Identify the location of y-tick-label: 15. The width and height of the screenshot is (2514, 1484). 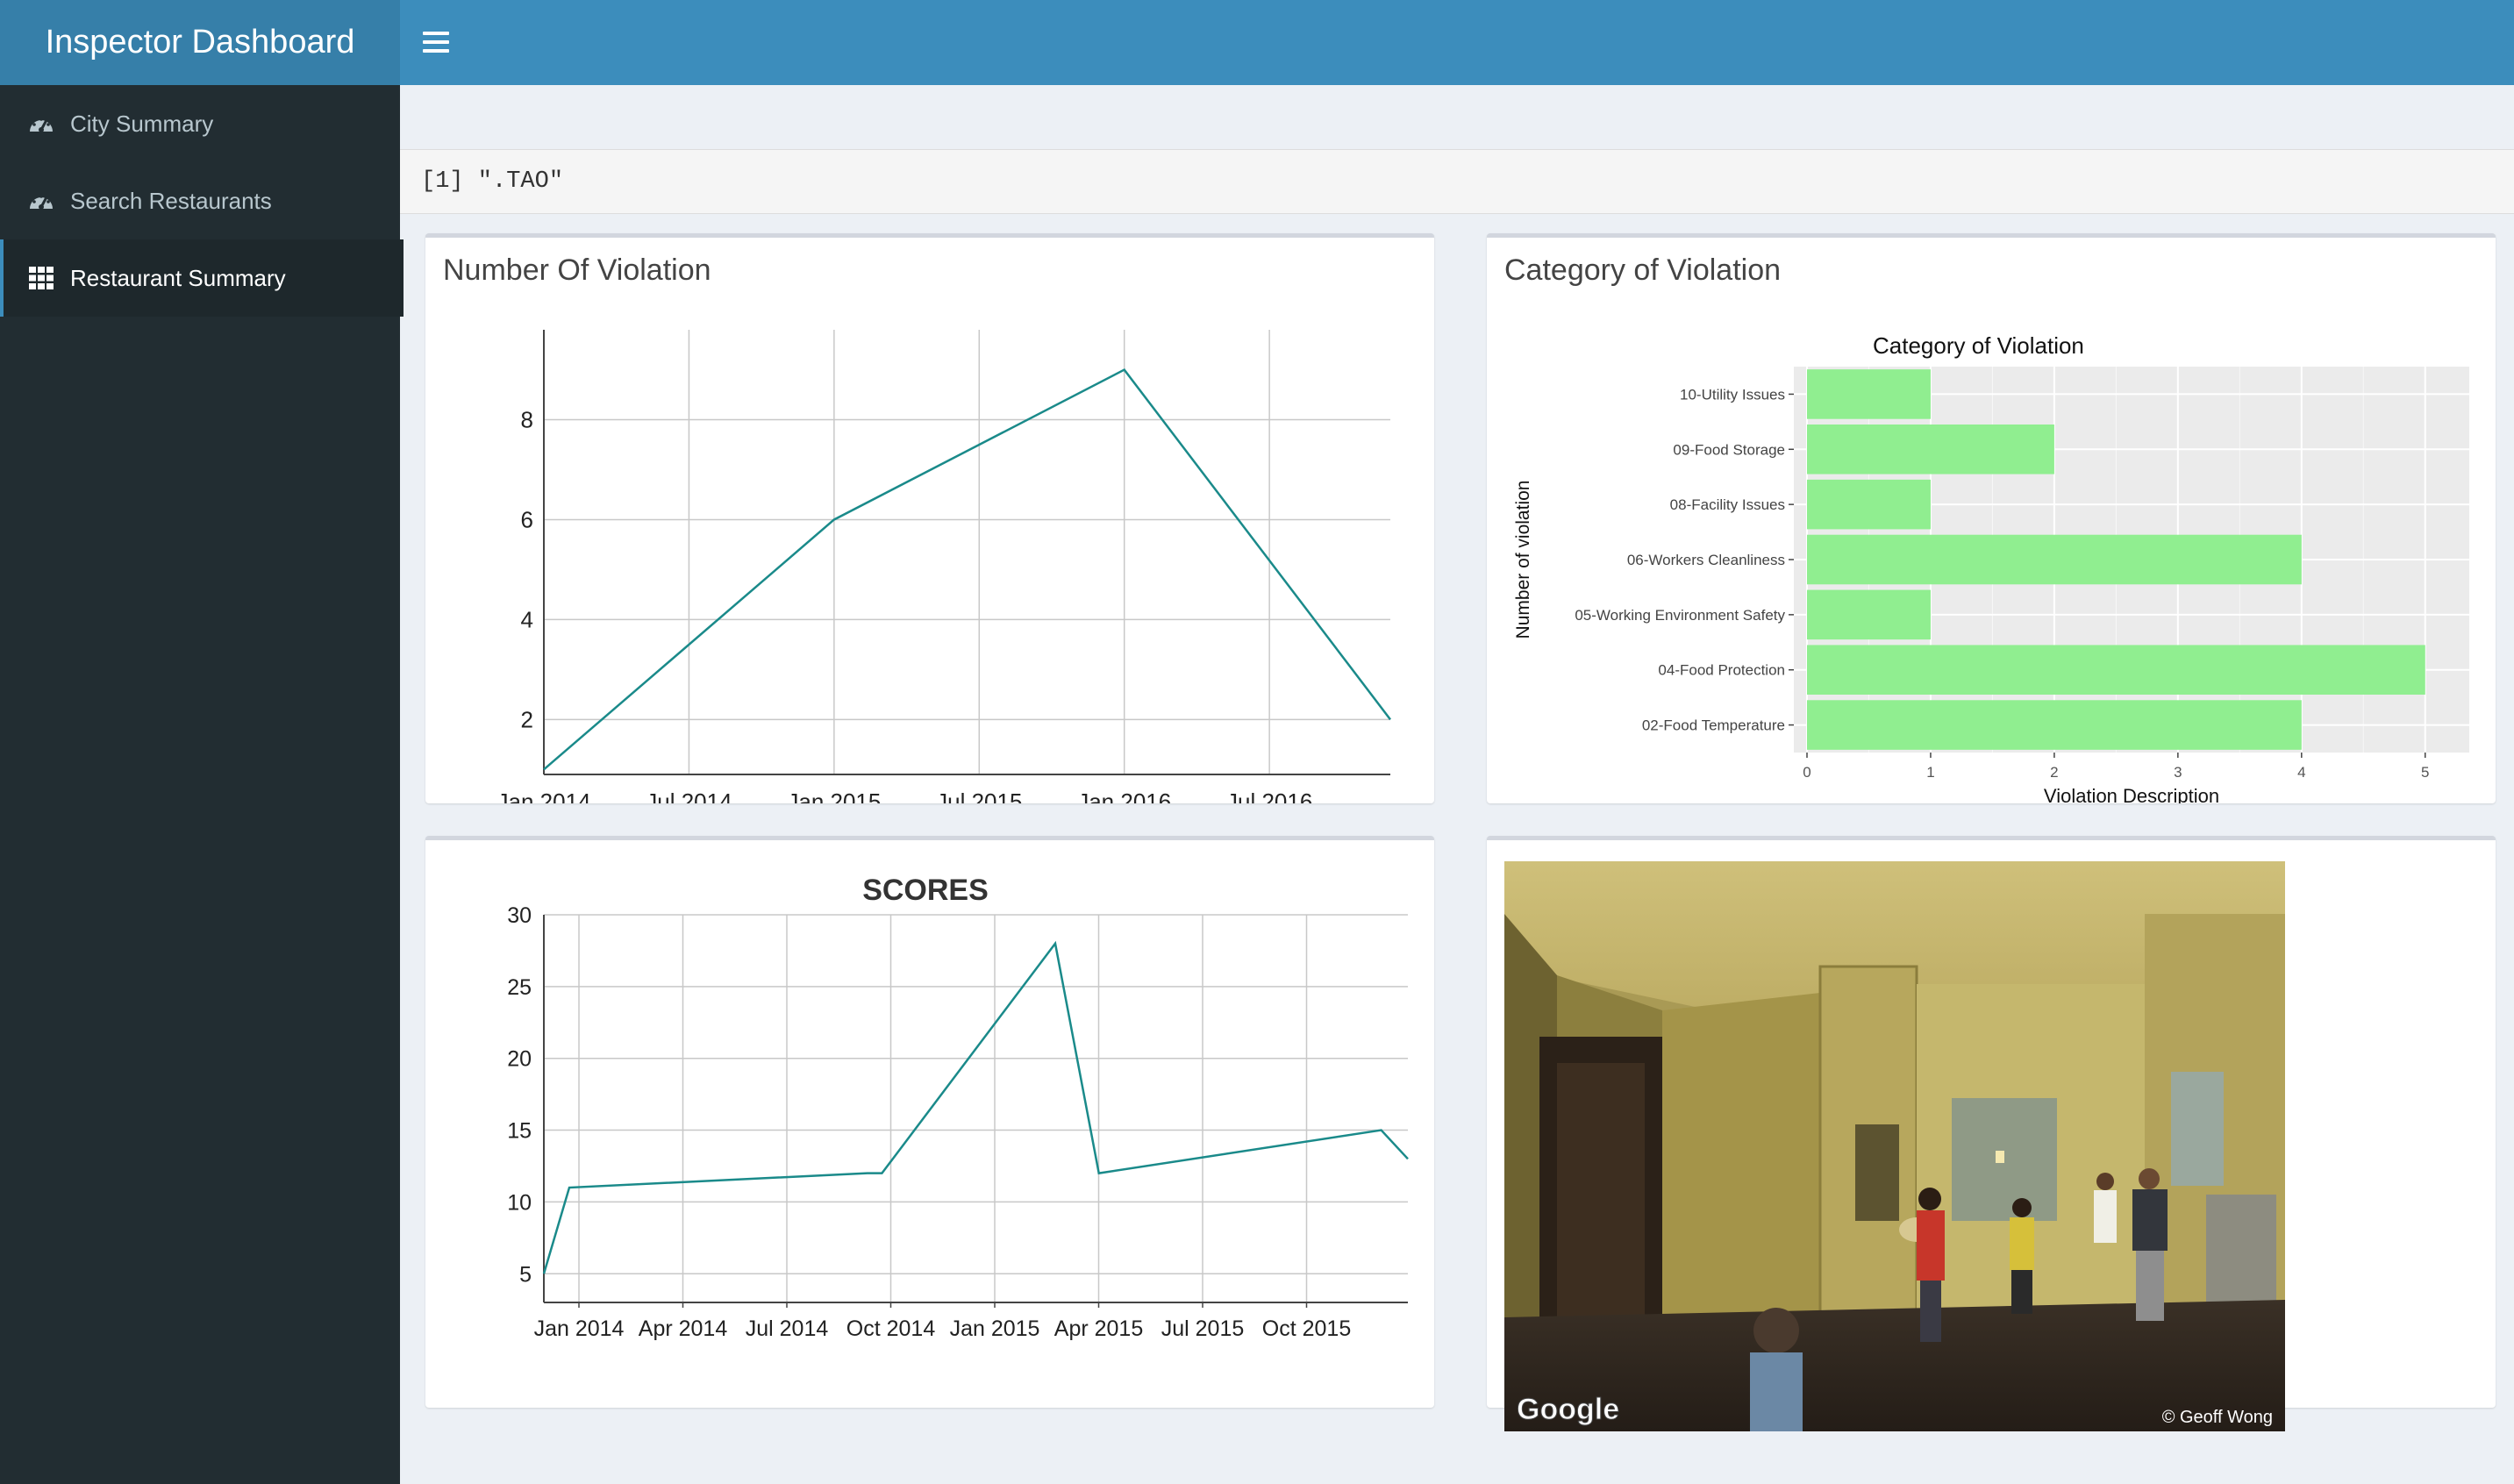
(519, 1131).